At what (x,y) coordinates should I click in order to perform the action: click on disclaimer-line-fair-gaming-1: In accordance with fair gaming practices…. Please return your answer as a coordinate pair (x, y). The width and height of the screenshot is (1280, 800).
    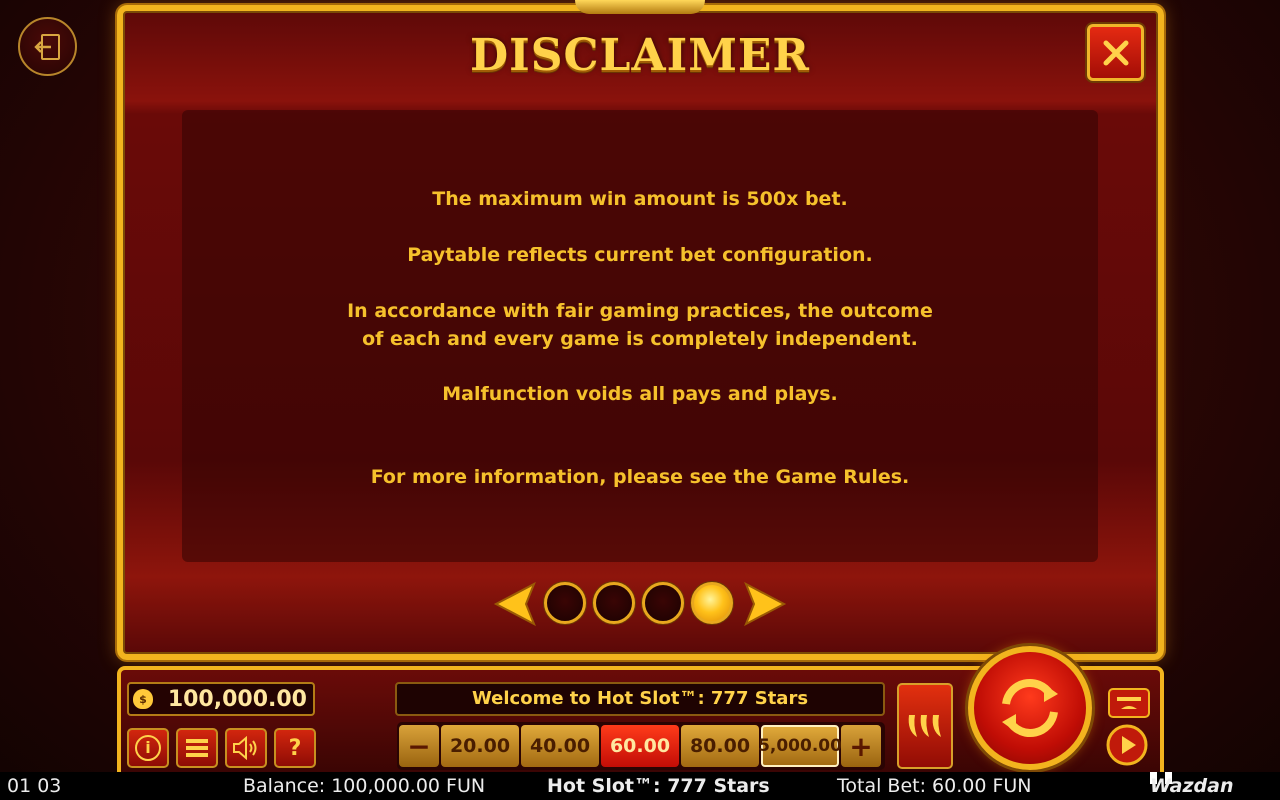
    Looking at the image, I should click on (640, 311).